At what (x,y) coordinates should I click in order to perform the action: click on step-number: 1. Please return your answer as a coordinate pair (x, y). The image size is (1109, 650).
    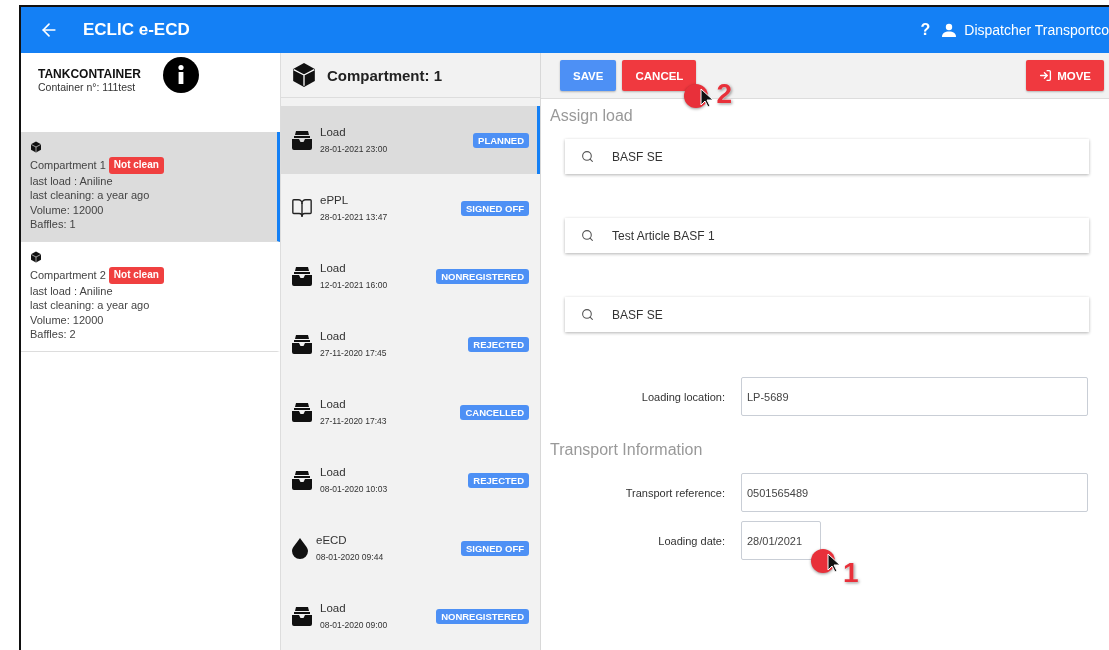
    Looking at the image, I should click on (851, 573).